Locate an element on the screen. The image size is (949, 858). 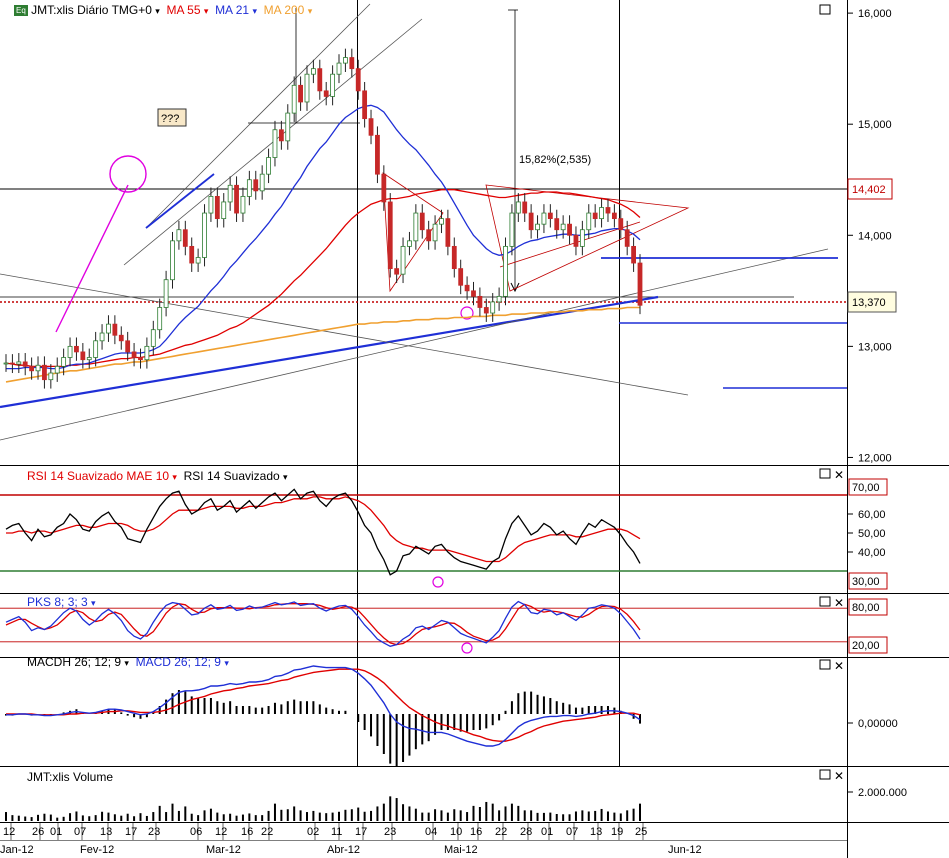
macdh-label: MACDH 26; 12; 9 is located at coordinates (74, 662).